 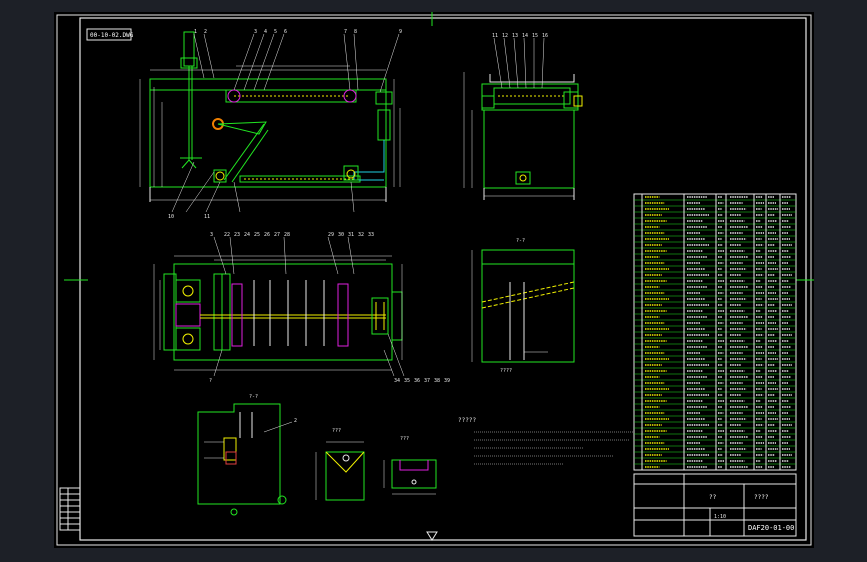 I want to click on part-label: 1, so click(x=195, y=32).